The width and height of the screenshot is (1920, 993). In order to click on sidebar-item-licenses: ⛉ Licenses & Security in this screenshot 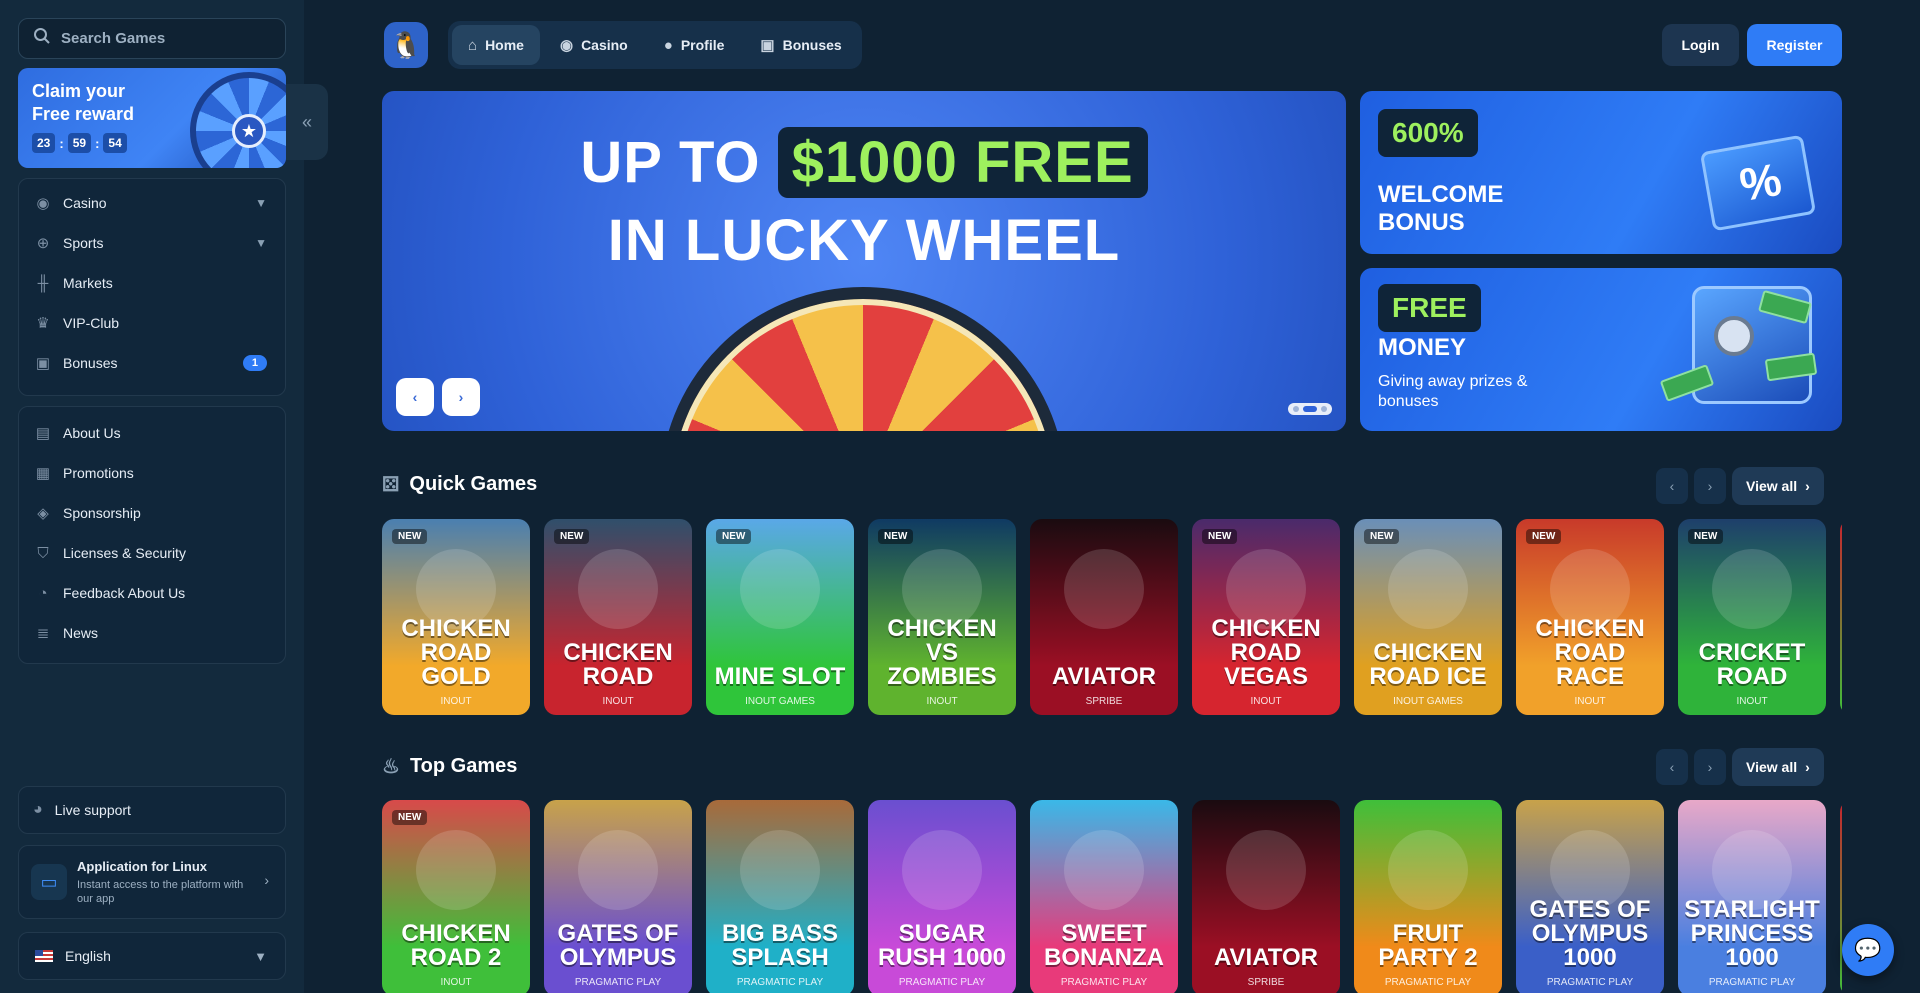, I will do `click(152, 553)`.